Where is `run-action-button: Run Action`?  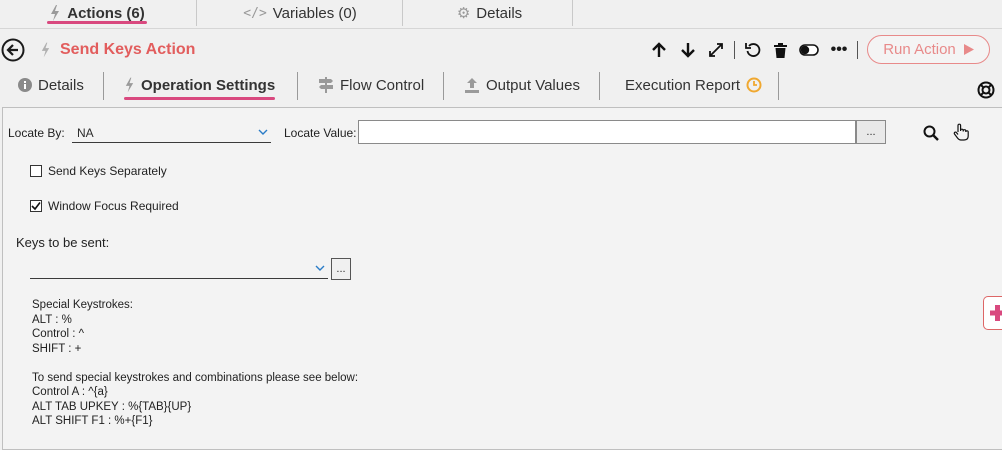 run-action-button: Run Action is located at coordinates (928, 49).